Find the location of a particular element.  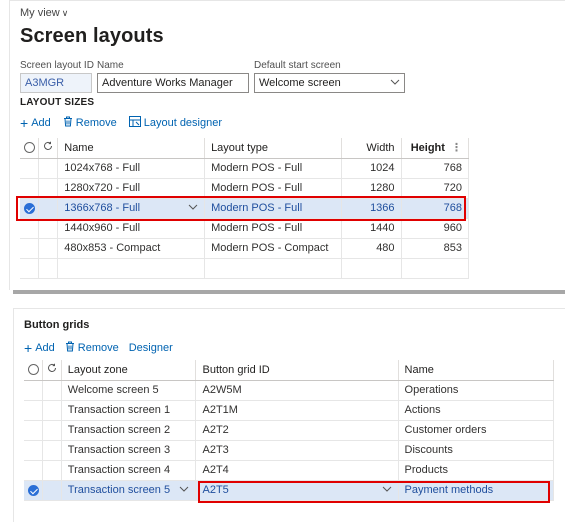

table-row: Transaction screen 3 A2T3 Discounts is located at coordinates (289, 450).